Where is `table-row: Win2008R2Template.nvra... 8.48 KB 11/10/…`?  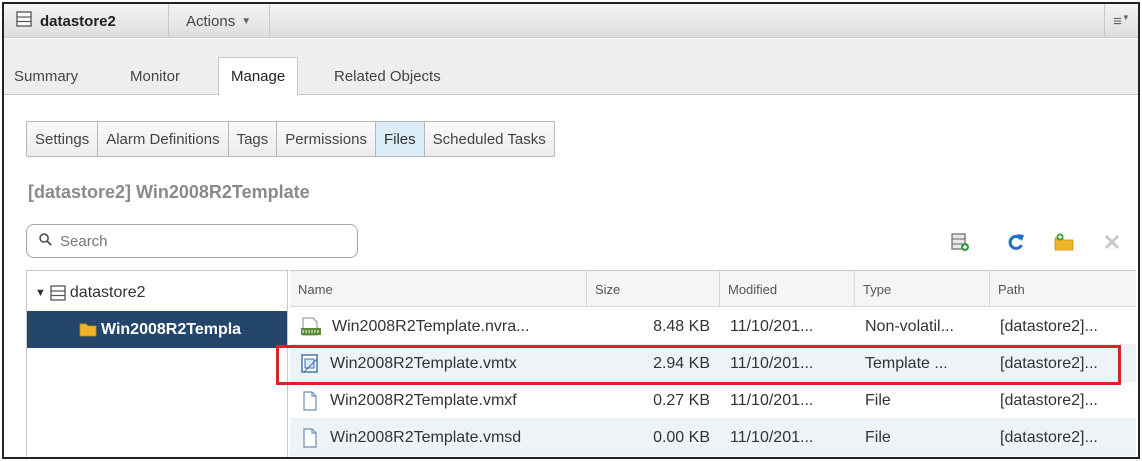 table-row: Win2008R2Template.nvra... 8.48 KB 11/10/… is located at coordinates (713, 326).